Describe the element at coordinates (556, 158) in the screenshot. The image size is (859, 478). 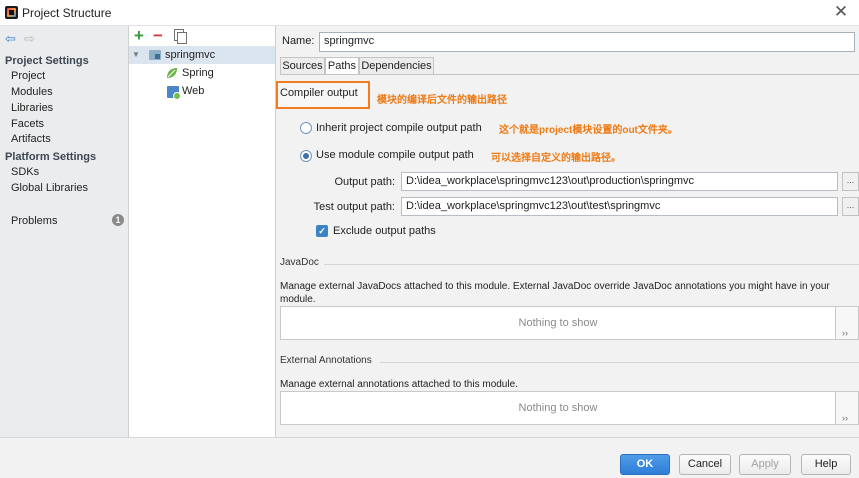
I see `use-module-output-annotation: 可以选择自定义的输出路径。` at that location.